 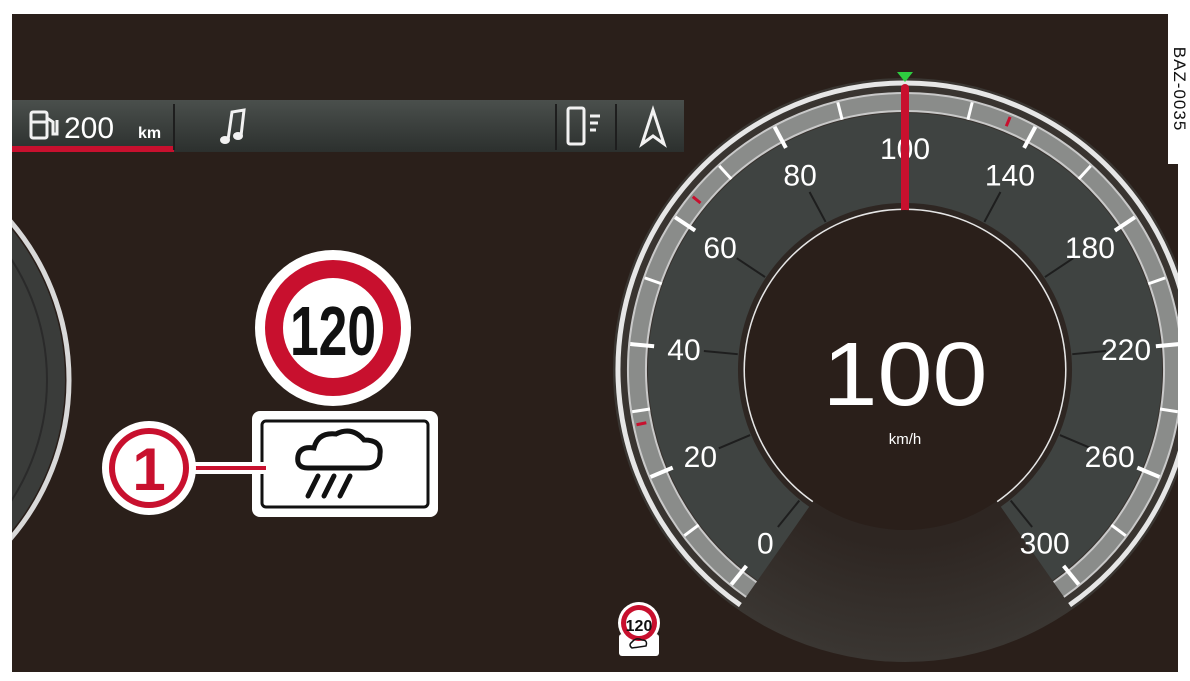 I want to click on gauge-tick-label: 40, so click(x=683, y=350).